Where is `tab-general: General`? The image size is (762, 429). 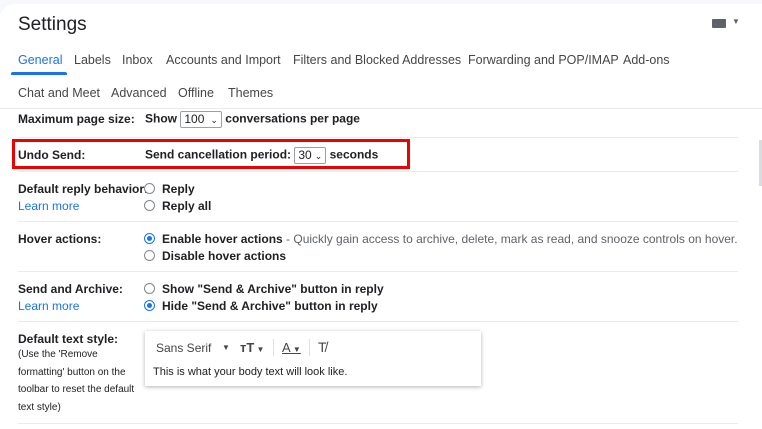 tab-general: General is located at coordinates (40, 60).